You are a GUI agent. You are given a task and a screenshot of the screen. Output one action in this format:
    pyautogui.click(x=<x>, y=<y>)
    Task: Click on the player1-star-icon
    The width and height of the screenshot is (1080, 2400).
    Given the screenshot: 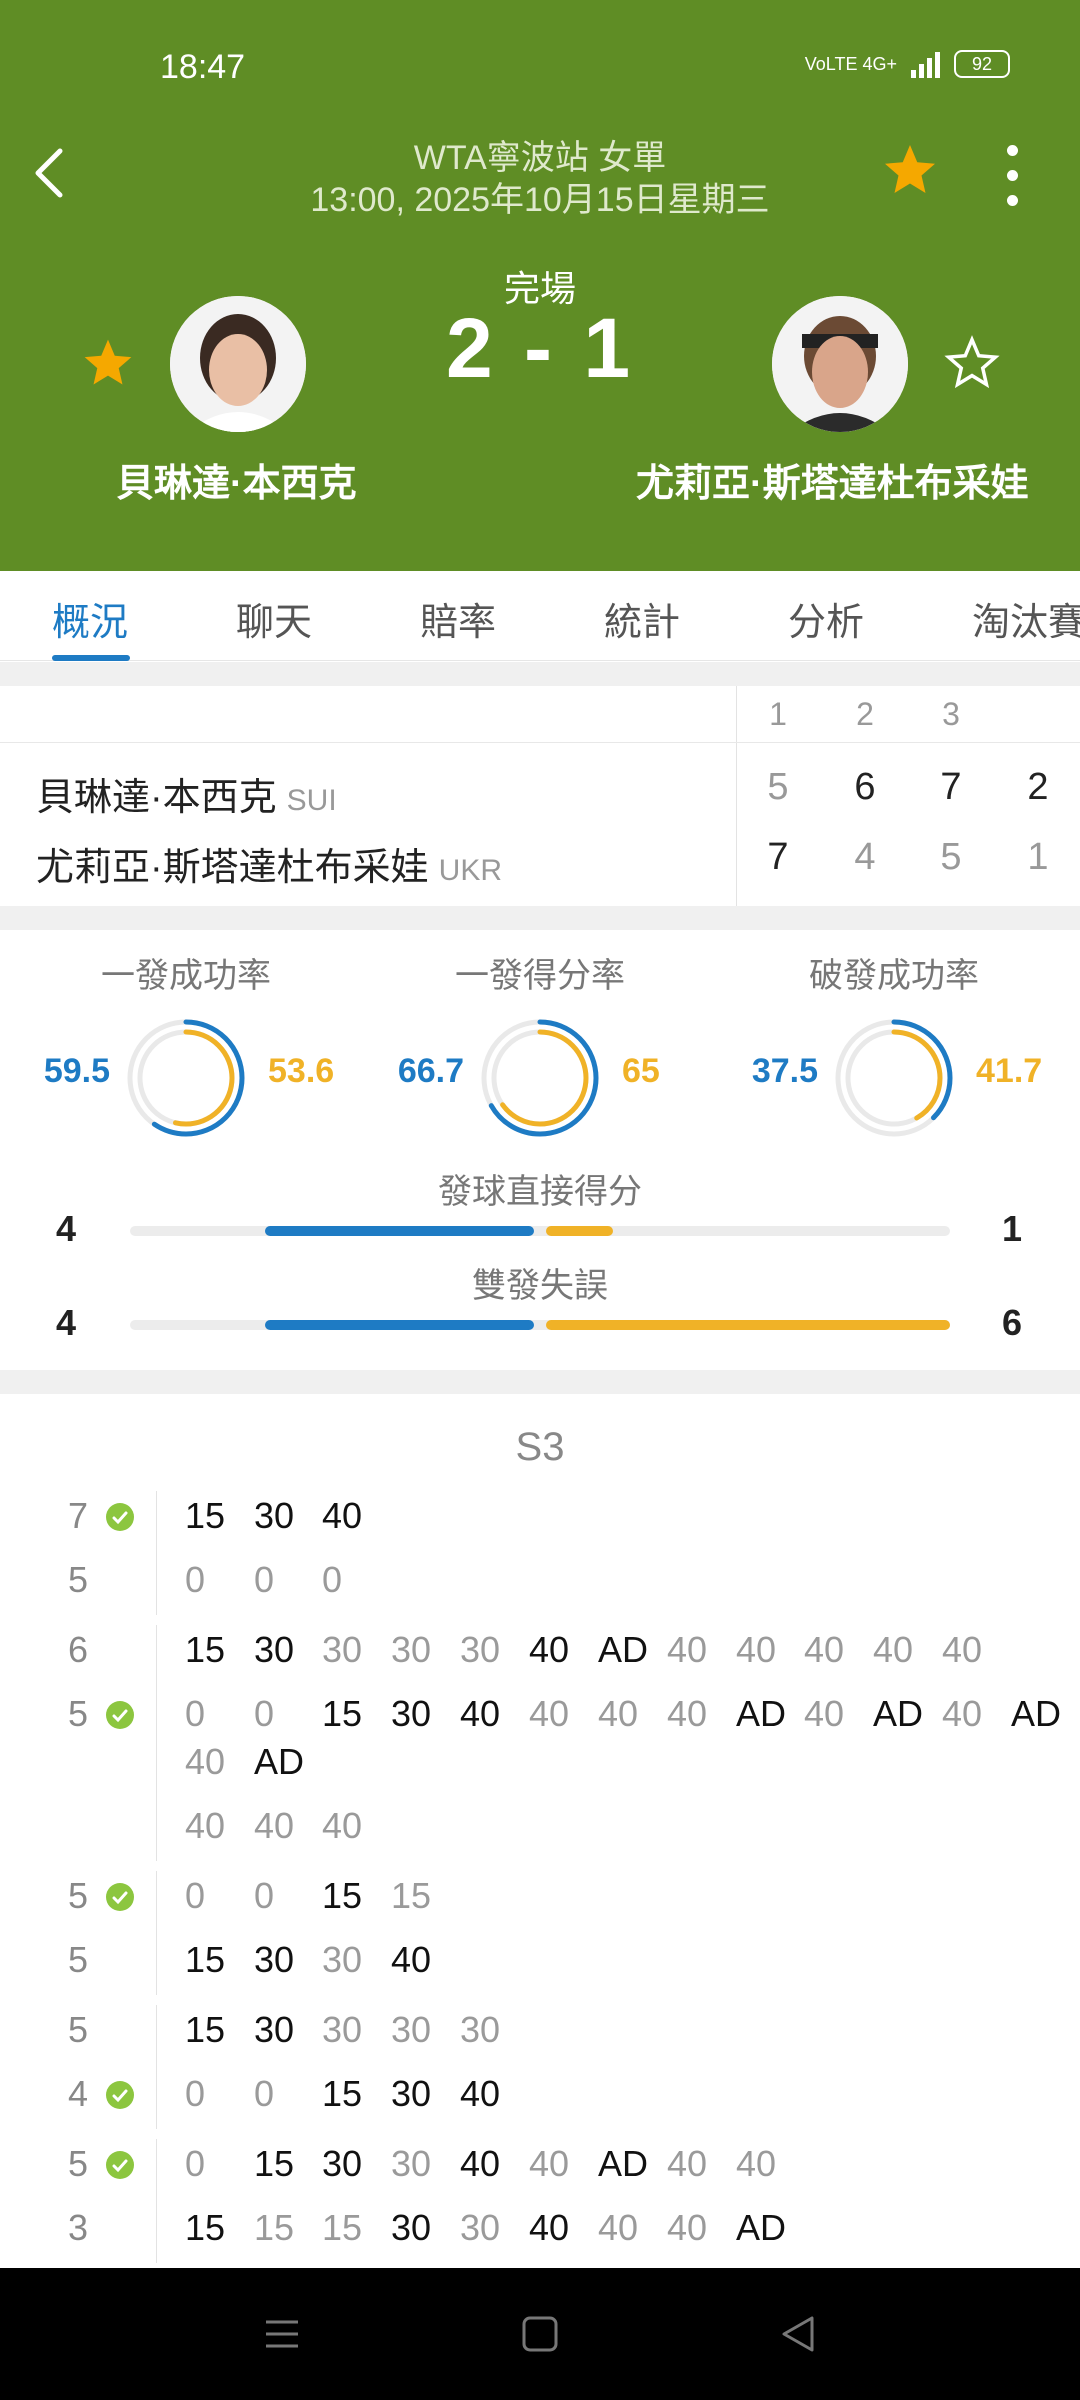 What is the action you would take?
    pyautogui.click(x=108, y=363)
    